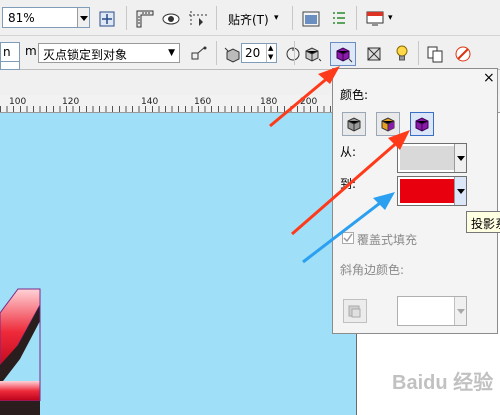 The image size is (500, 415). I want to click on toolbar-row-1: 81% 贴齐(T) ▾ ▾, so click(250, 18).